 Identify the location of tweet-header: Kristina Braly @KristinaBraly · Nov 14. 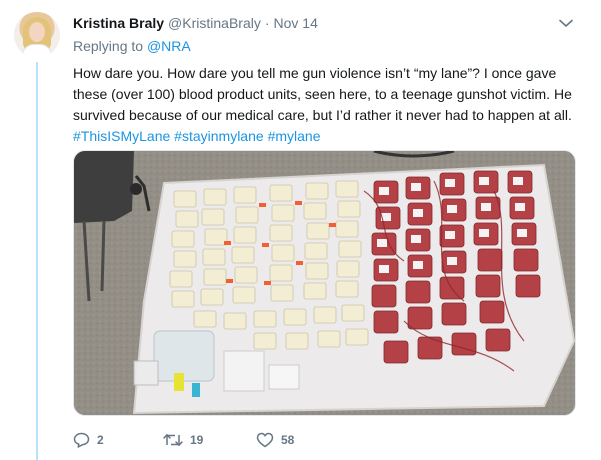
(195, 23).